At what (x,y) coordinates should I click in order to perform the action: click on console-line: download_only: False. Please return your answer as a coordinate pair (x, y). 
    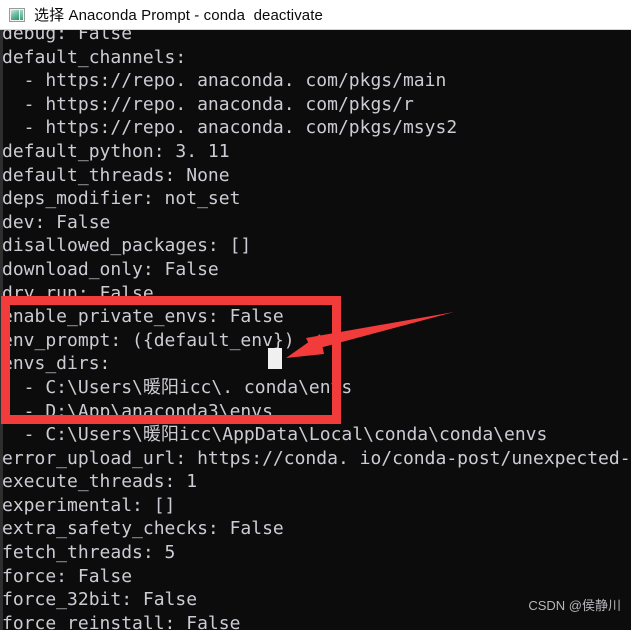
    Looking at the image, I should click on (110, 269).